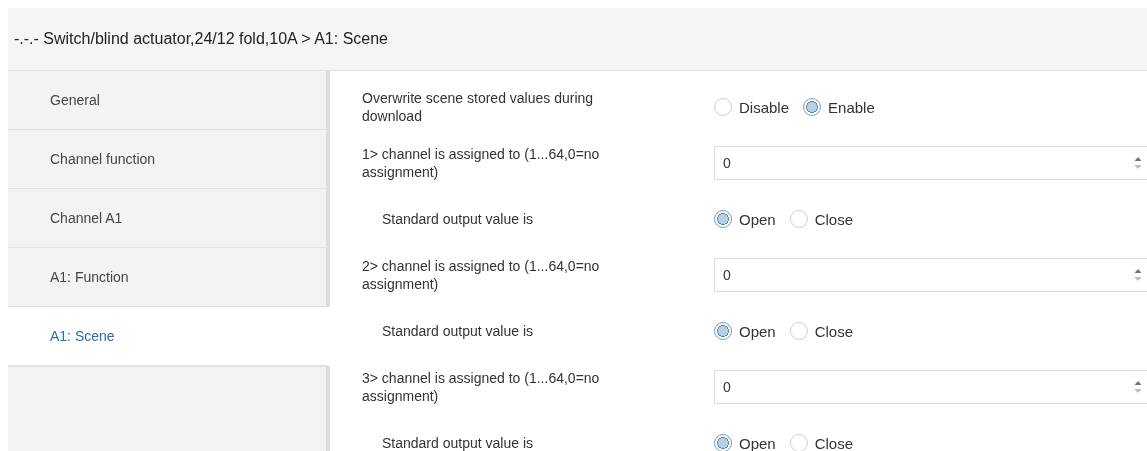 The width and height of the screenshot is (1147, 451). Describe the element at coordinates (169, 277) in the screenshot. I see `sidebar-item: A1: Function` at that location.